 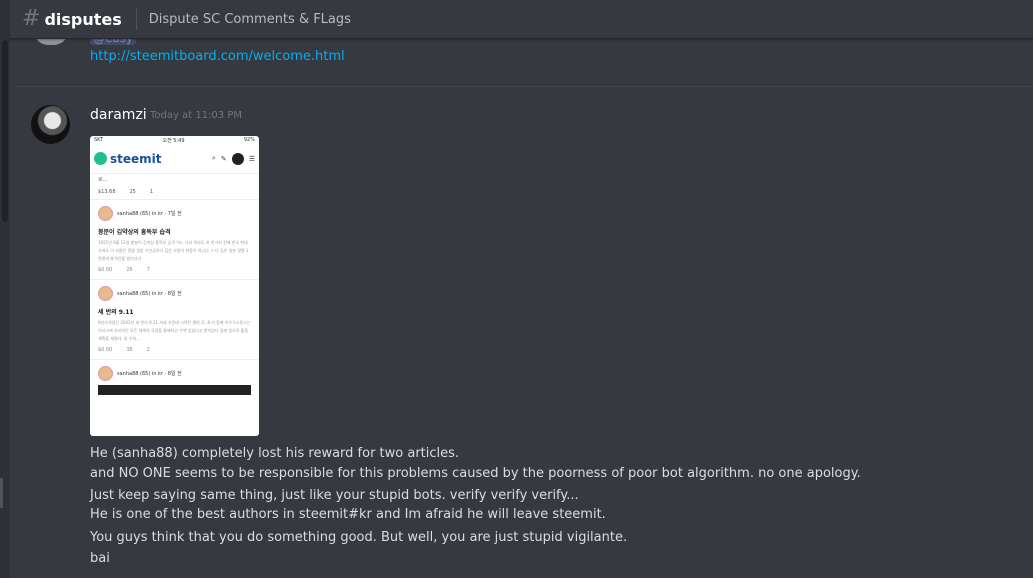 I want to click on channel-header: # disputes Dispute SC Comments & FLags, so click(x=521, y=19).